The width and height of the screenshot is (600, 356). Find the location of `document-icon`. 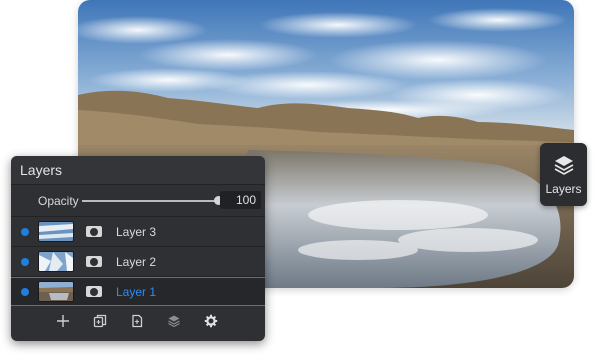

document-icon is located at coordinates (137, 321).